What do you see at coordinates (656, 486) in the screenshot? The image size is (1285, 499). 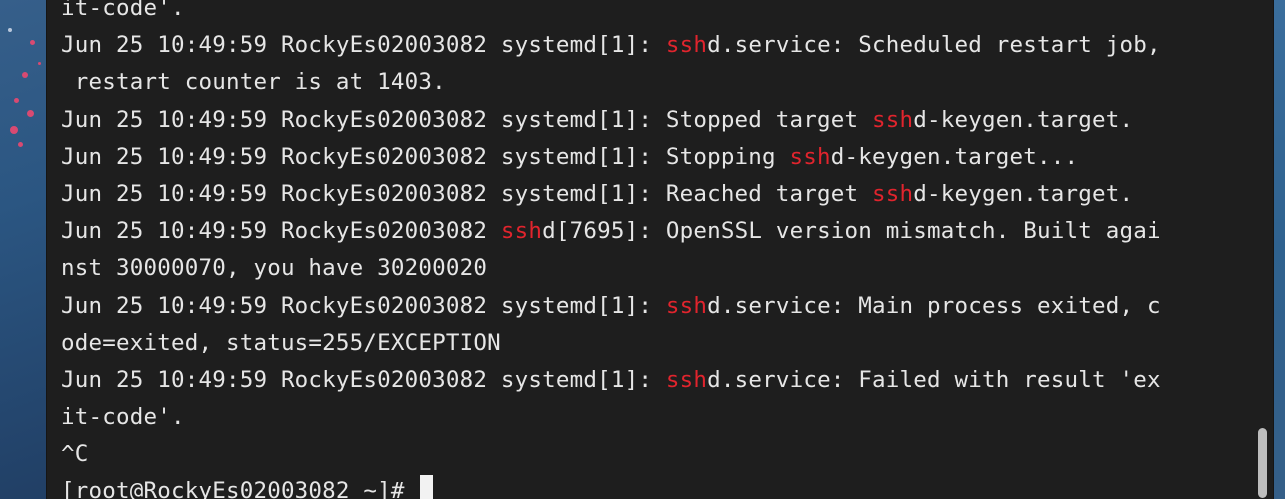 I see `prompt-line: [root@RockyEs02003082 ~]#` at bounding box center [656, 486].